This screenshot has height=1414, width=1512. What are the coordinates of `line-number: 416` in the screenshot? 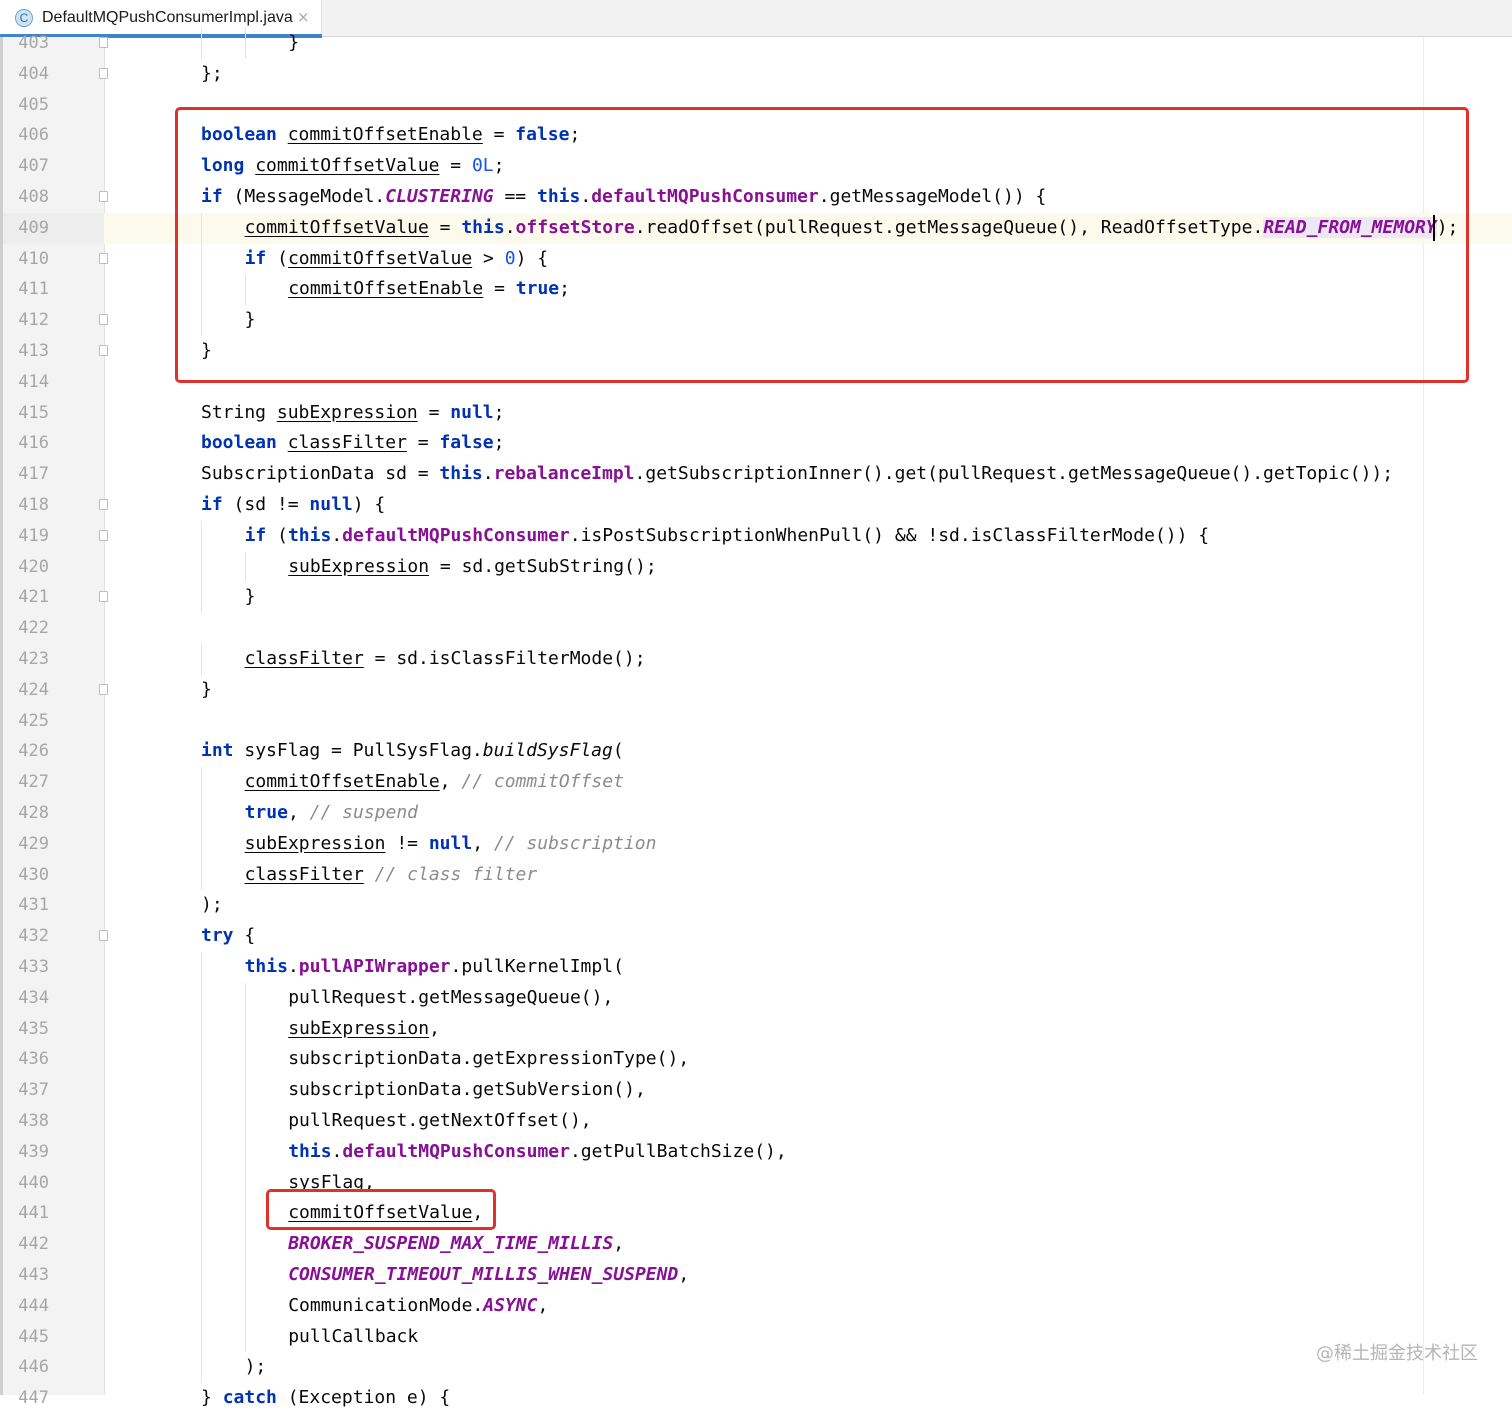 It's located at (26, 443).